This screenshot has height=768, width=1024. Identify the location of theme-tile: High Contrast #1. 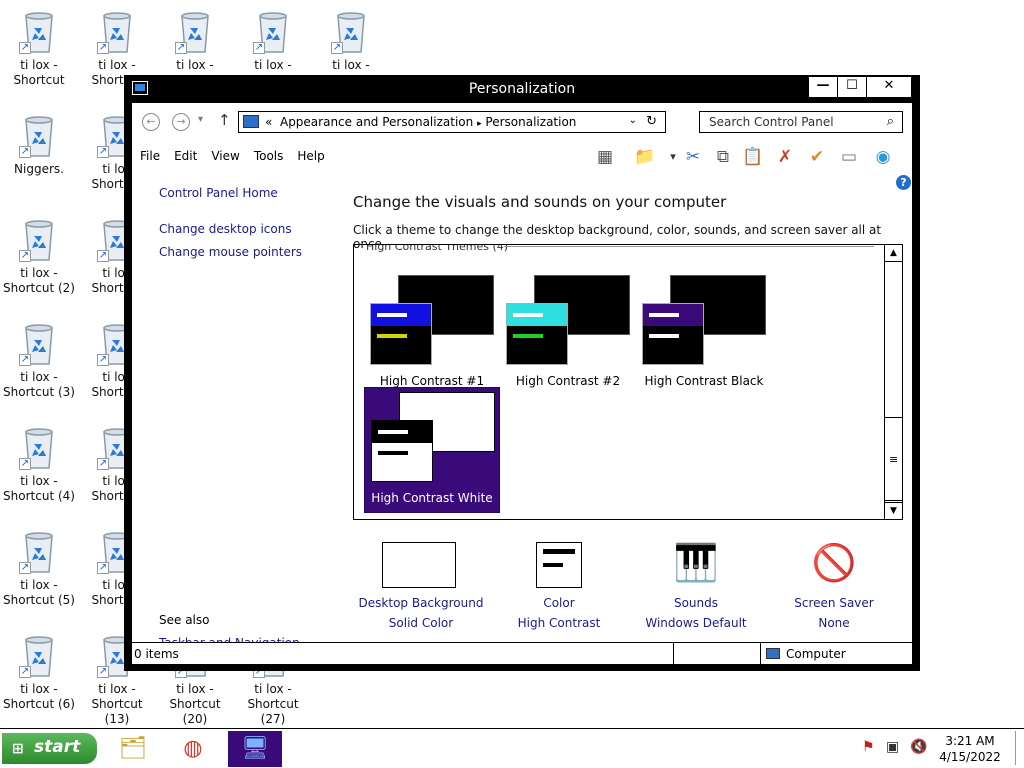
(432, 334).